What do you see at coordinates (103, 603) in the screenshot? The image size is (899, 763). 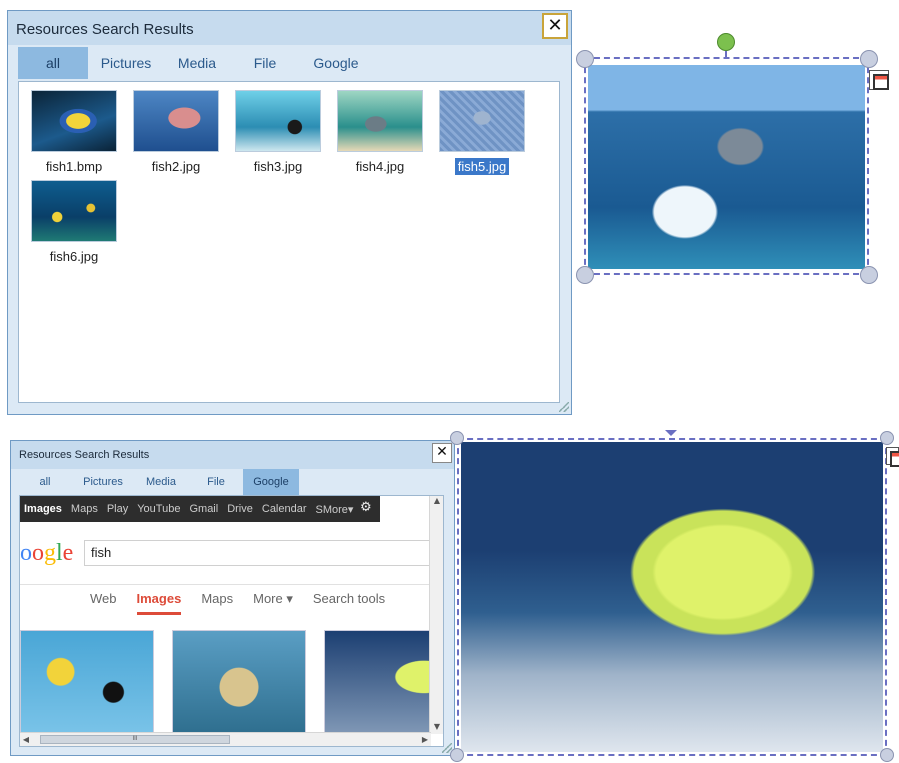 I see `tab-web: Web` at bounding box center [103, 603].